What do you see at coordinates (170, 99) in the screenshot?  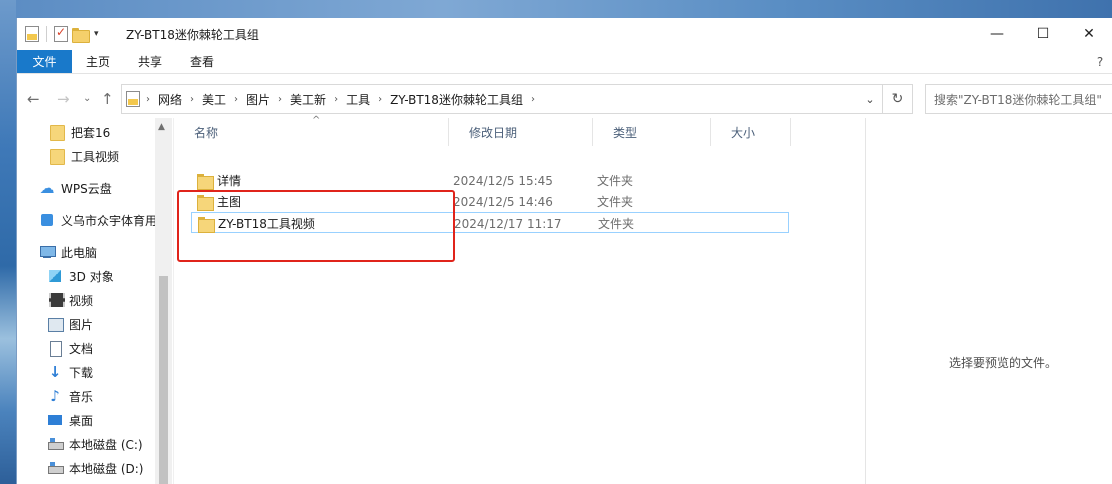 I see `breadcrumb-network: 网络` at bounding box center [170, 99].